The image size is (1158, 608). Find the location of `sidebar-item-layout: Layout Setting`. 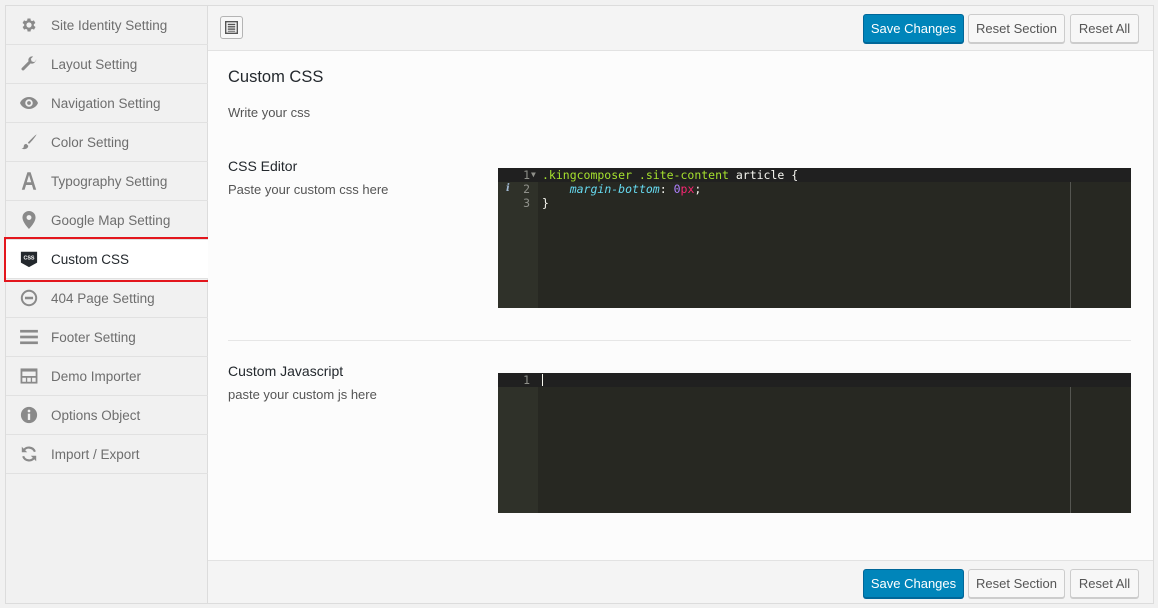

sidebar-item-layout: Layout Setting is located at coordinates (107, 64).